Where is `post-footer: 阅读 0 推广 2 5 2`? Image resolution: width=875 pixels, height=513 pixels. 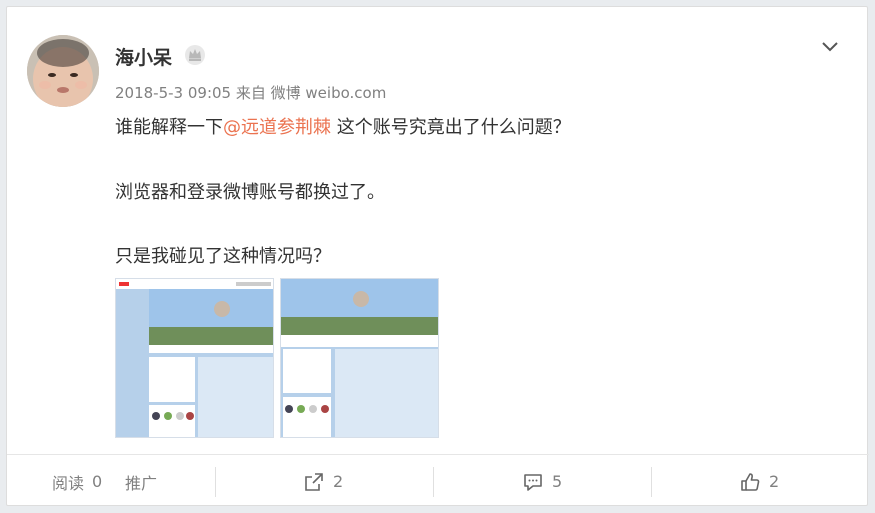 post-footer: 阅读 0 推广 2 5 2 is located at coordinates (438, 480).